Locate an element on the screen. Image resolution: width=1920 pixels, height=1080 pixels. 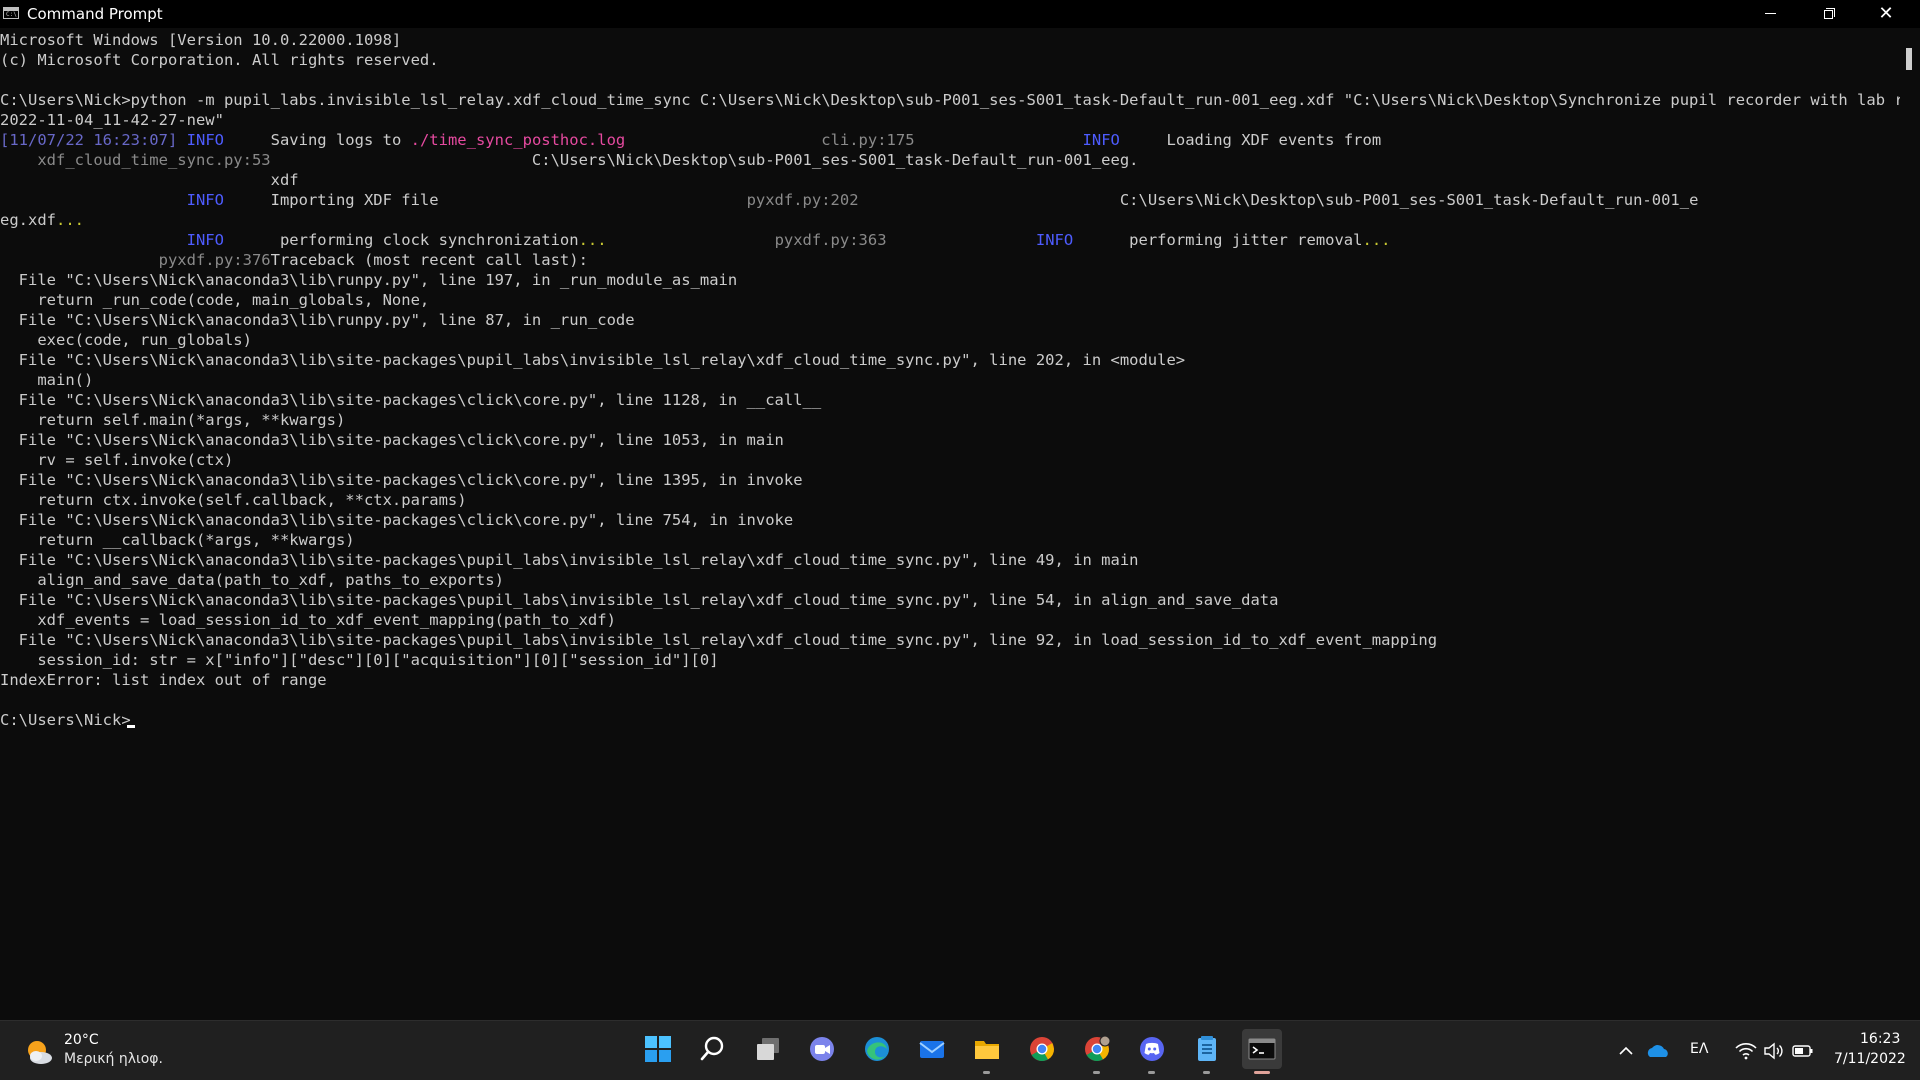
chrome-button is located at coordinates (1042, 1049).